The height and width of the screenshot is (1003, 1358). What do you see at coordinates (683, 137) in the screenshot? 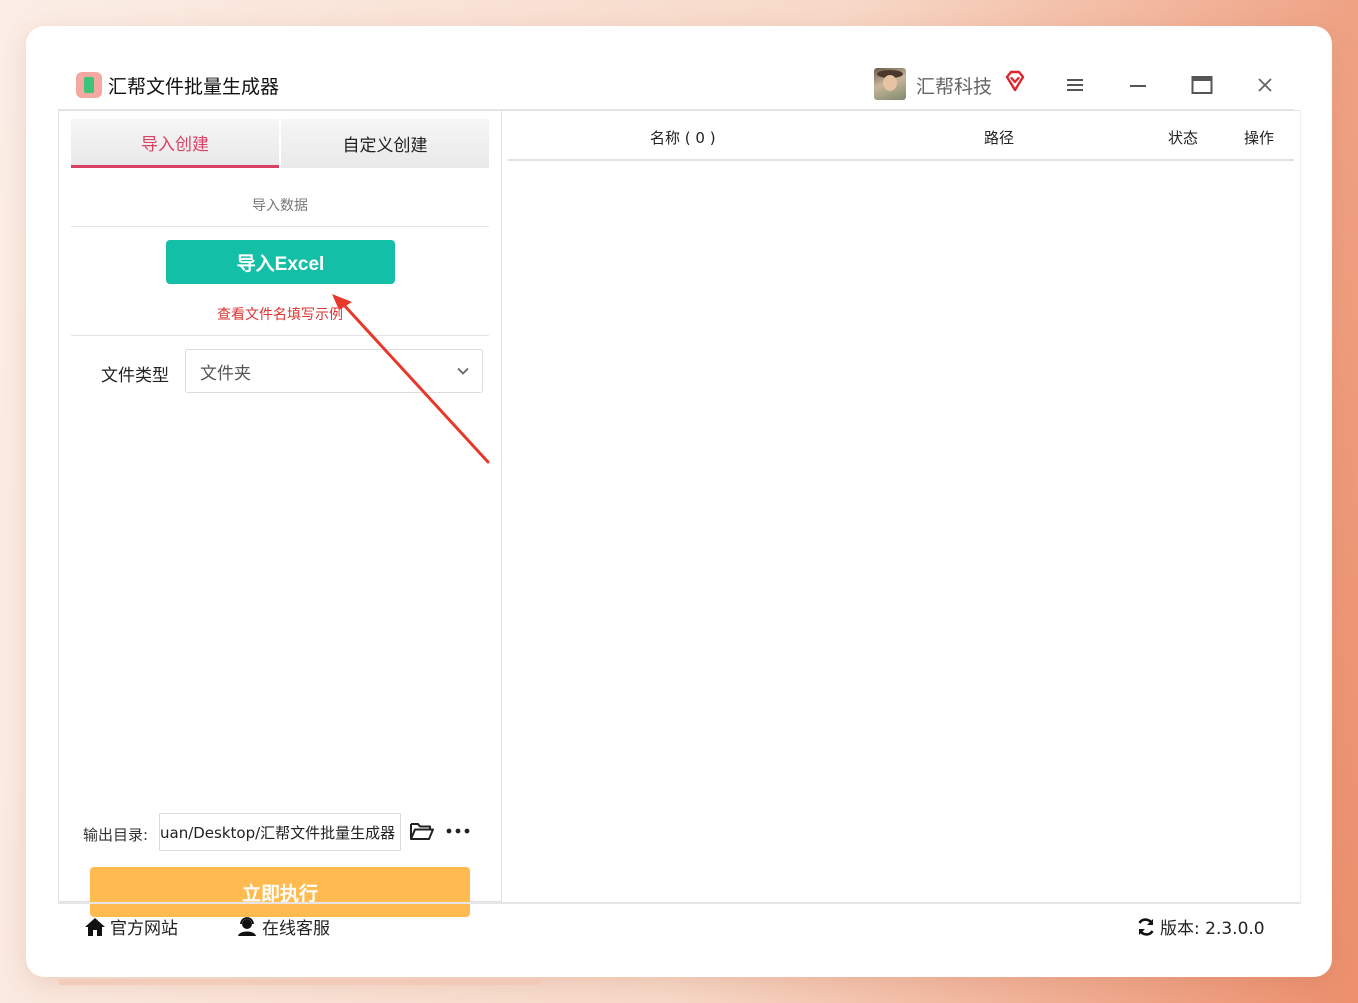
I see `column-name: 名称 ( 0 )` at bounding box center [683, 137].